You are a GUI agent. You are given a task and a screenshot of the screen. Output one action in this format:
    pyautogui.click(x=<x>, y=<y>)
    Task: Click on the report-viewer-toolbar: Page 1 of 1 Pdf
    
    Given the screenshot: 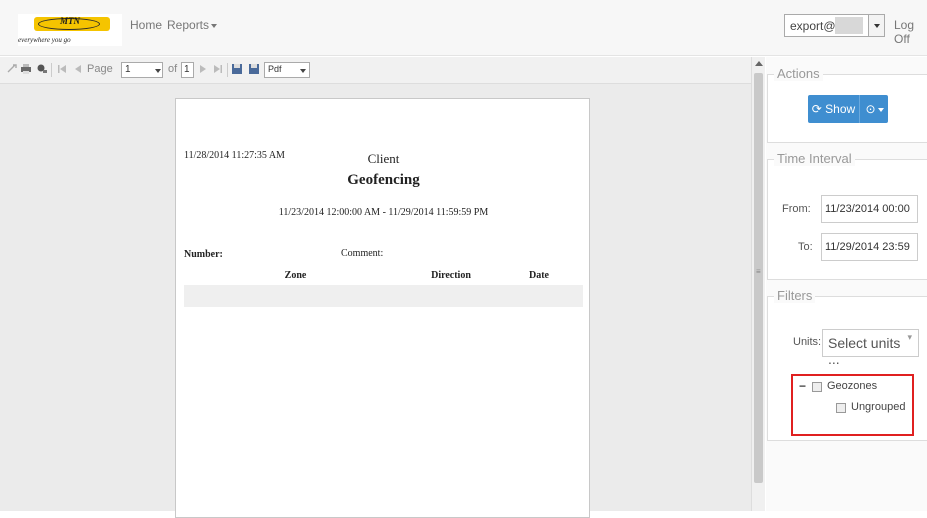 What is the action you would take?
    pyautogui.click(x=375, y=70)
    